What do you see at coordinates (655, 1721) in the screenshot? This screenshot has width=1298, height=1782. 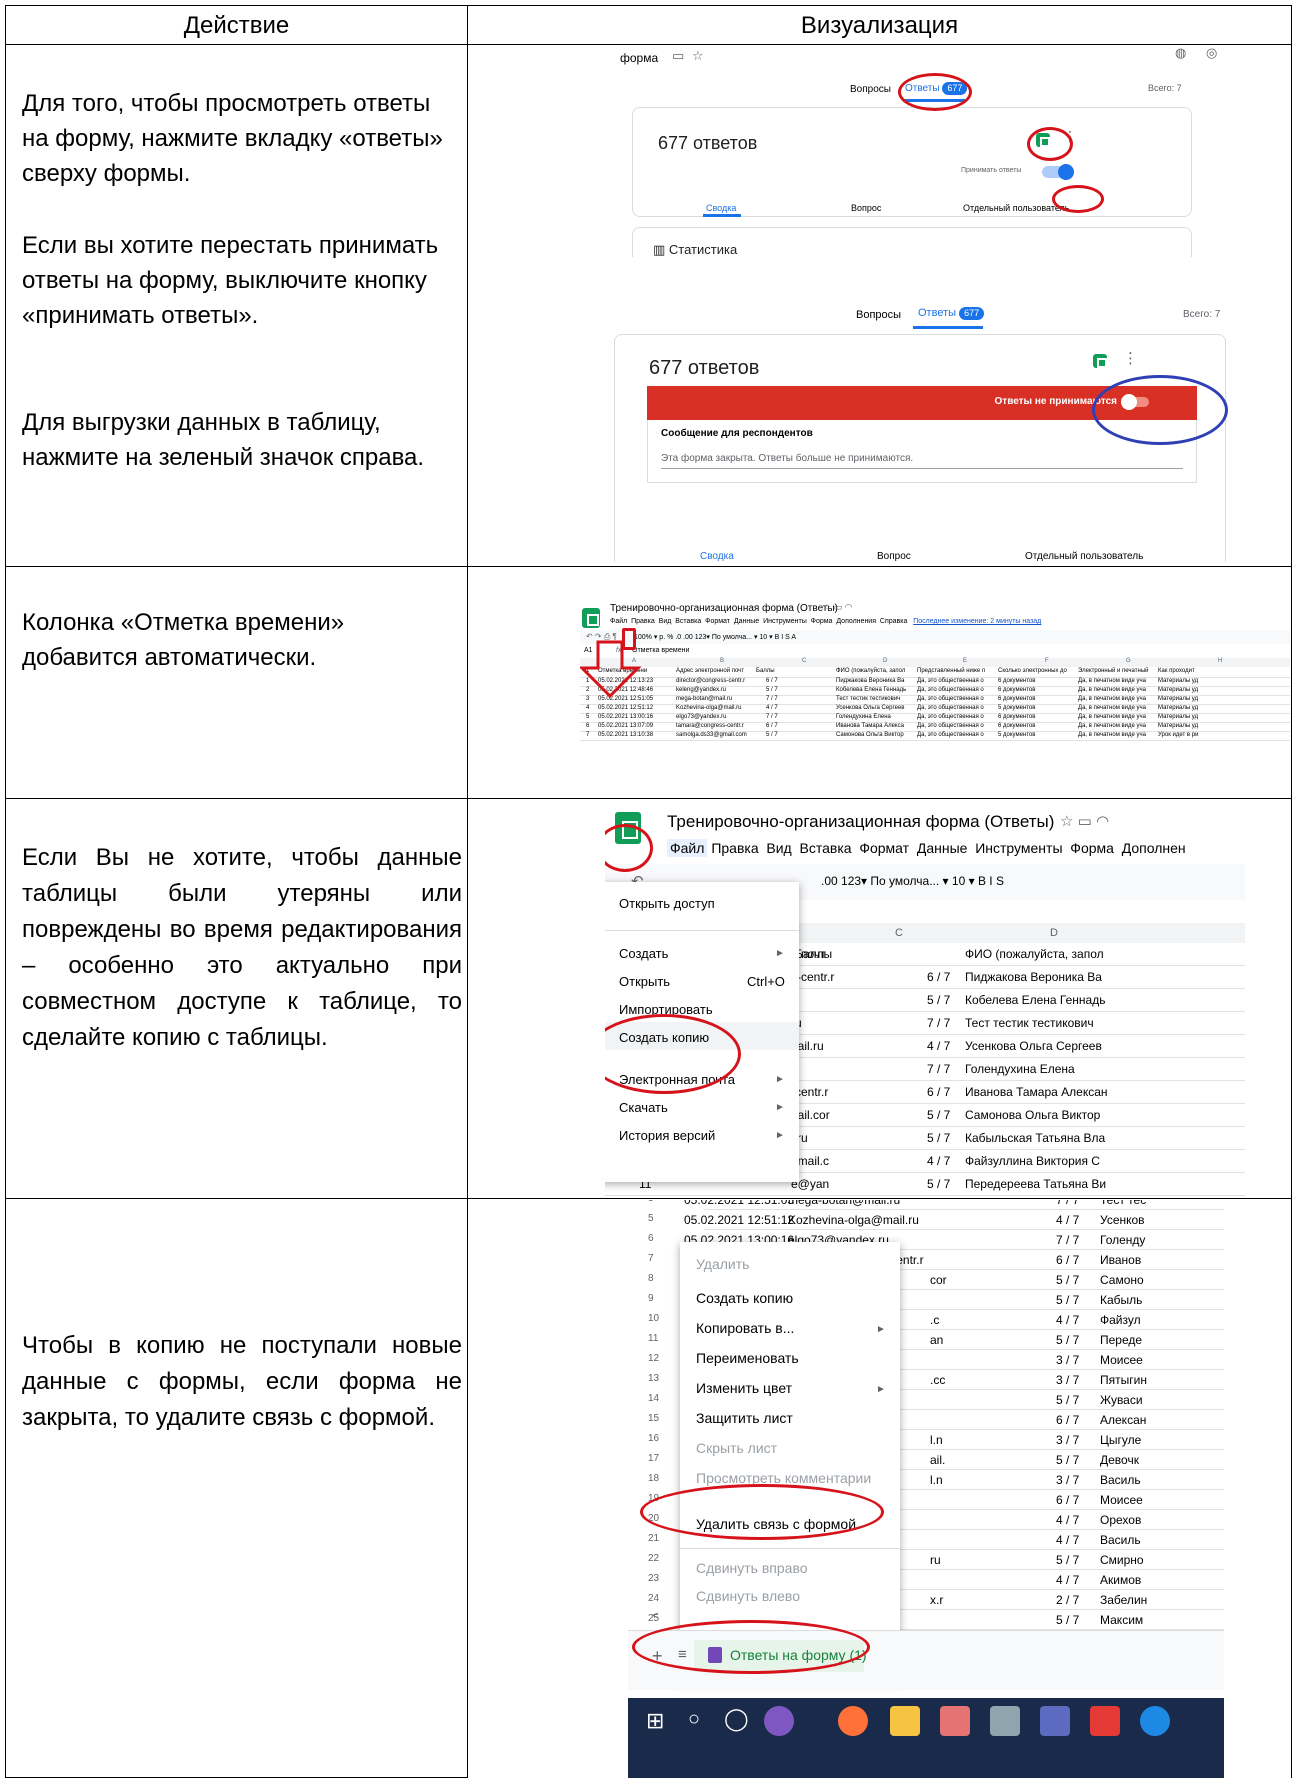 I see `windows-start-icon: ⊞` at bounding box center [655, 1721].